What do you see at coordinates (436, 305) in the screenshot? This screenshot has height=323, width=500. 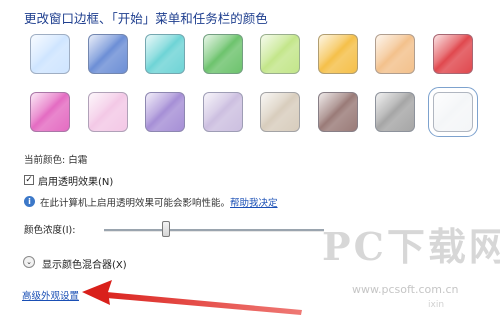 I see `watermark-sub: ixin` at bounding box center [436, 305].